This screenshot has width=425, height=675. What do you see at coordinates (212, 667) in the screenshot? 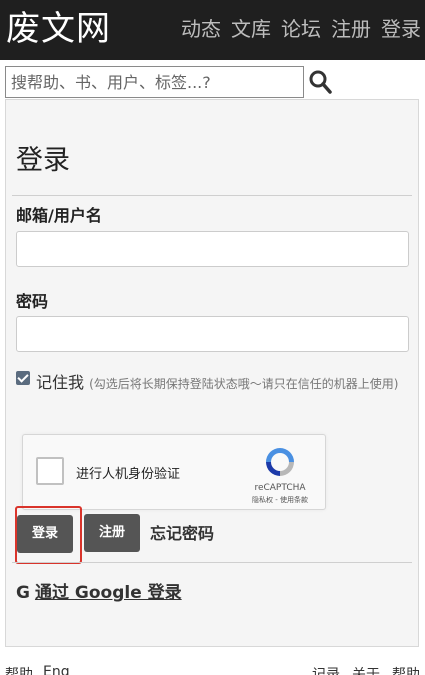
I see `footer: 帮助 Eng 记录 关于 帮助` at bounding box center [212, 667].